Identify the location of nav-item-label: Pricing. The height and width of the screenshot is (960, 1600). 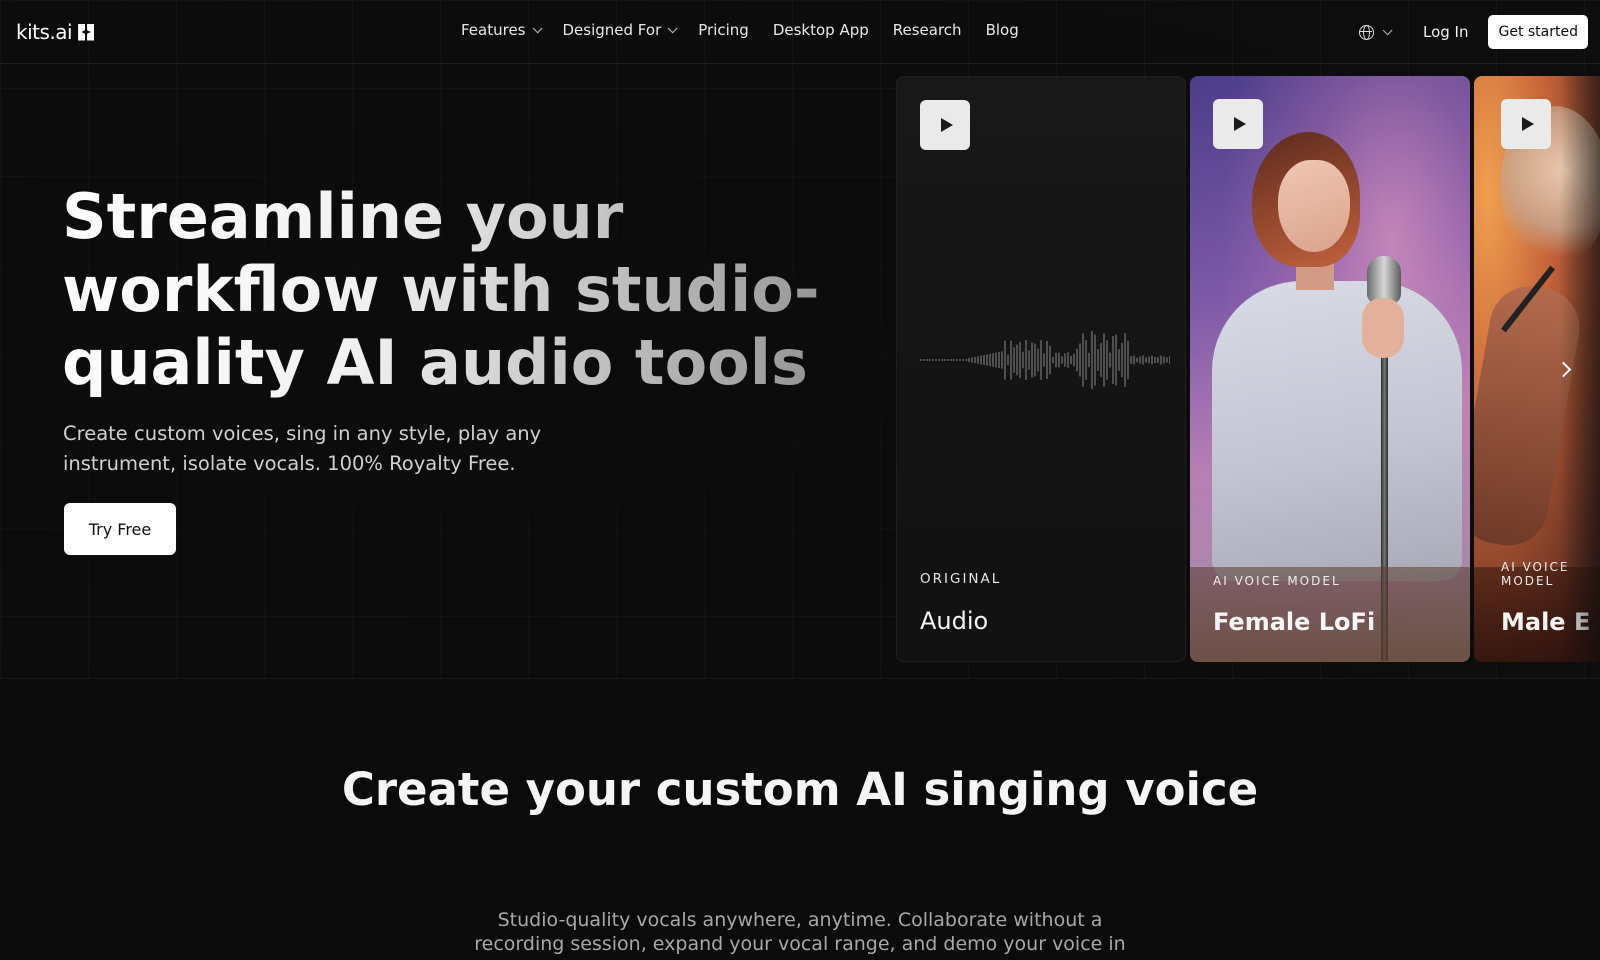
(723, 30).